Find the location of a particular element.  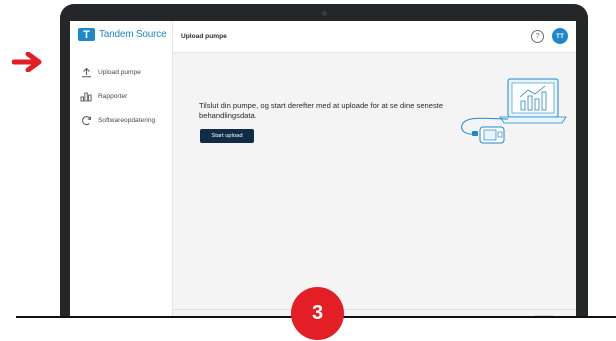

sidebar-item-label: Upload pumpe is located at coordinates (119, 72).